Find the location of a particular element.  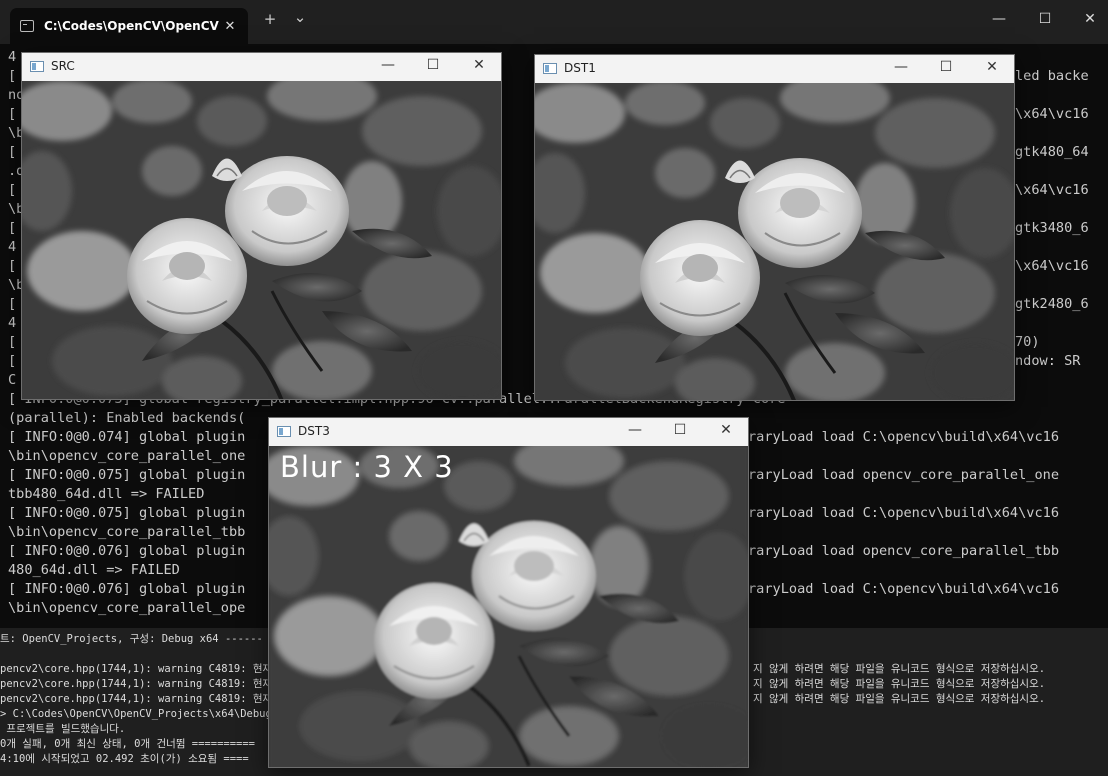

terminal-minimize-button: — is located at coordinates (999, 19).